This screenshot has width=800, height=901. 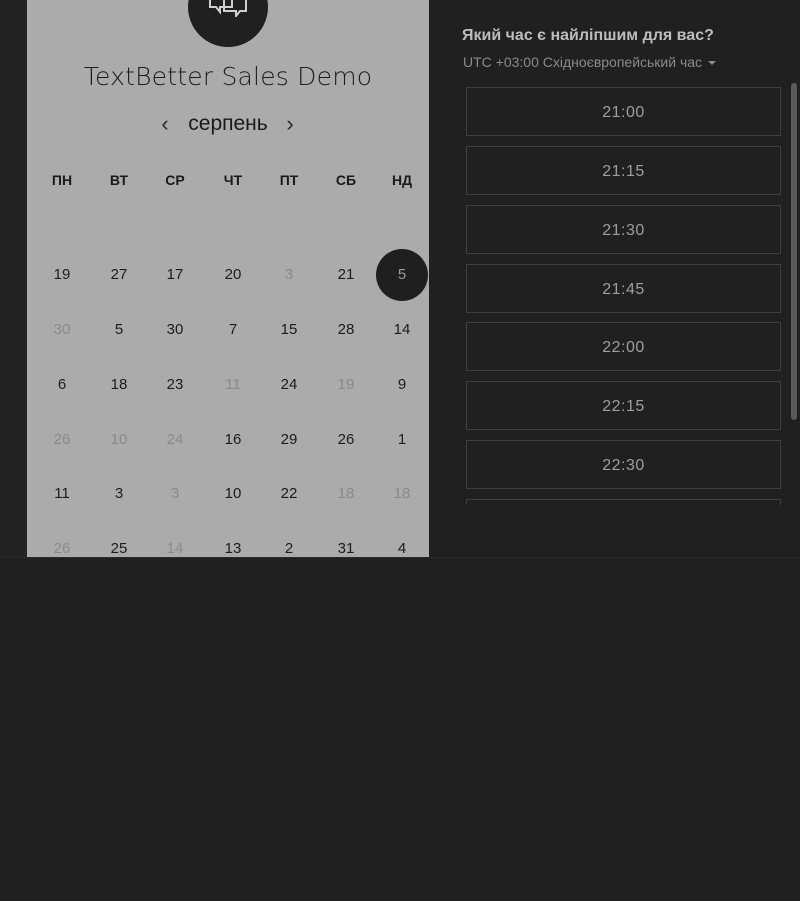 I want to click on calendar-day: 9, so click(x=402, y=385).